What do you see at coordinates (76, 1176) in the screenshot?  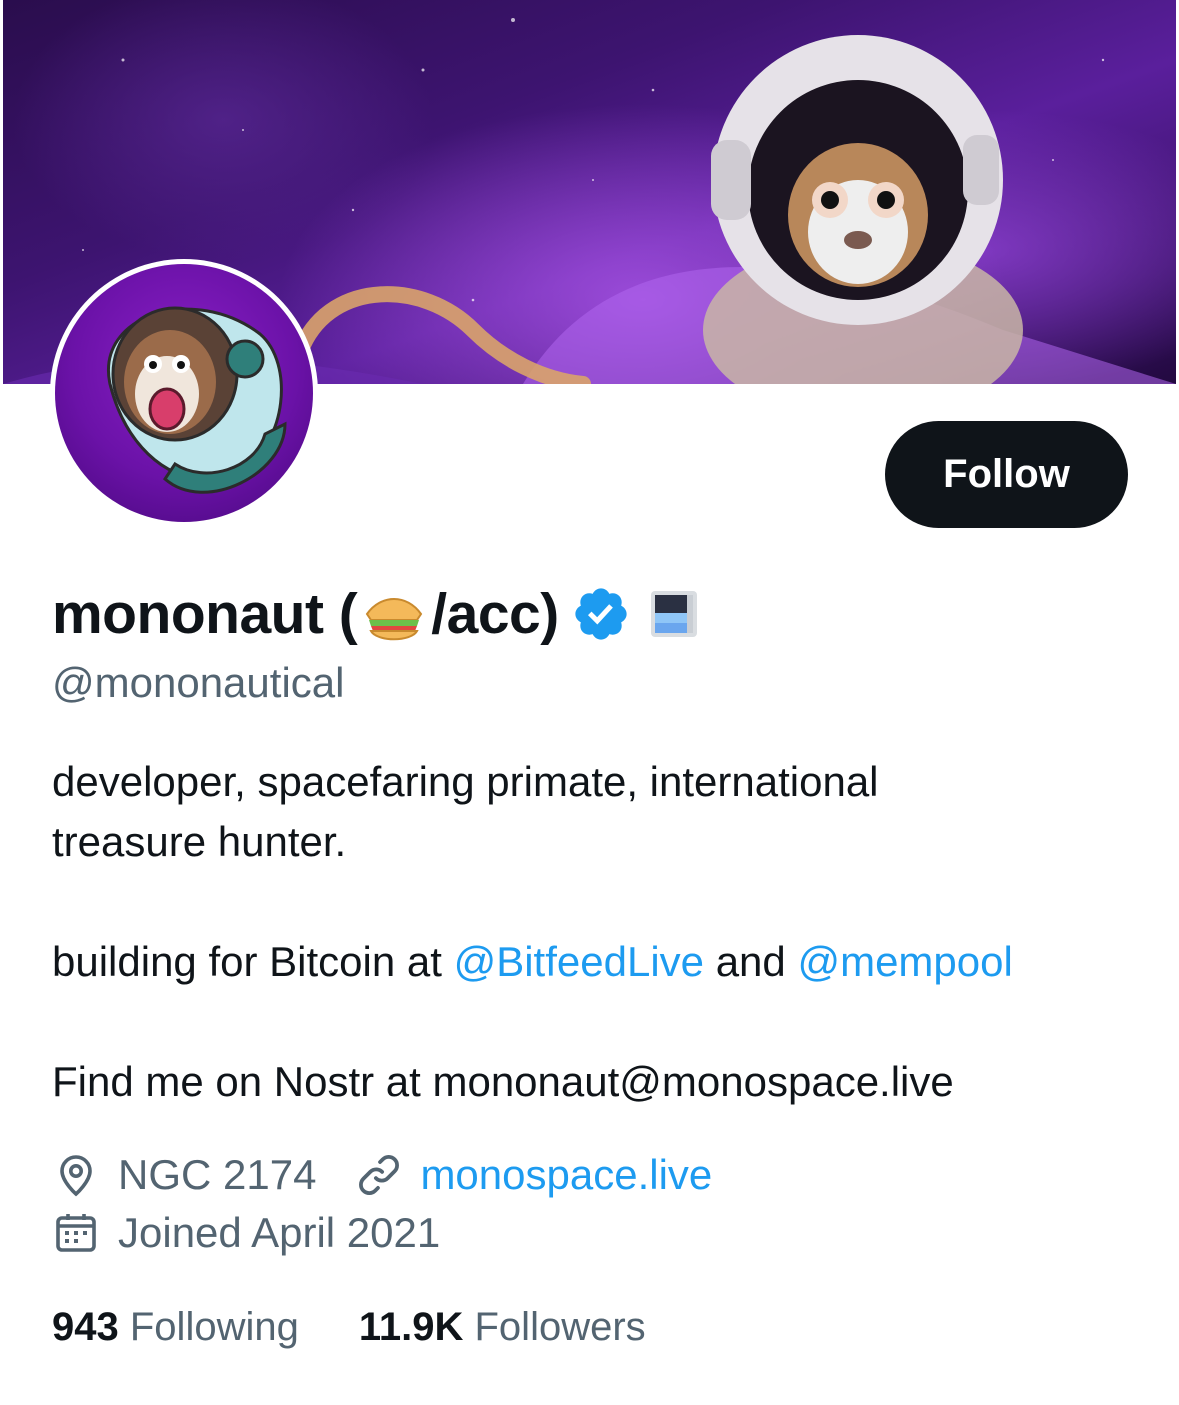 I see `location-pin-icon` at bounding box center [76, 1176].